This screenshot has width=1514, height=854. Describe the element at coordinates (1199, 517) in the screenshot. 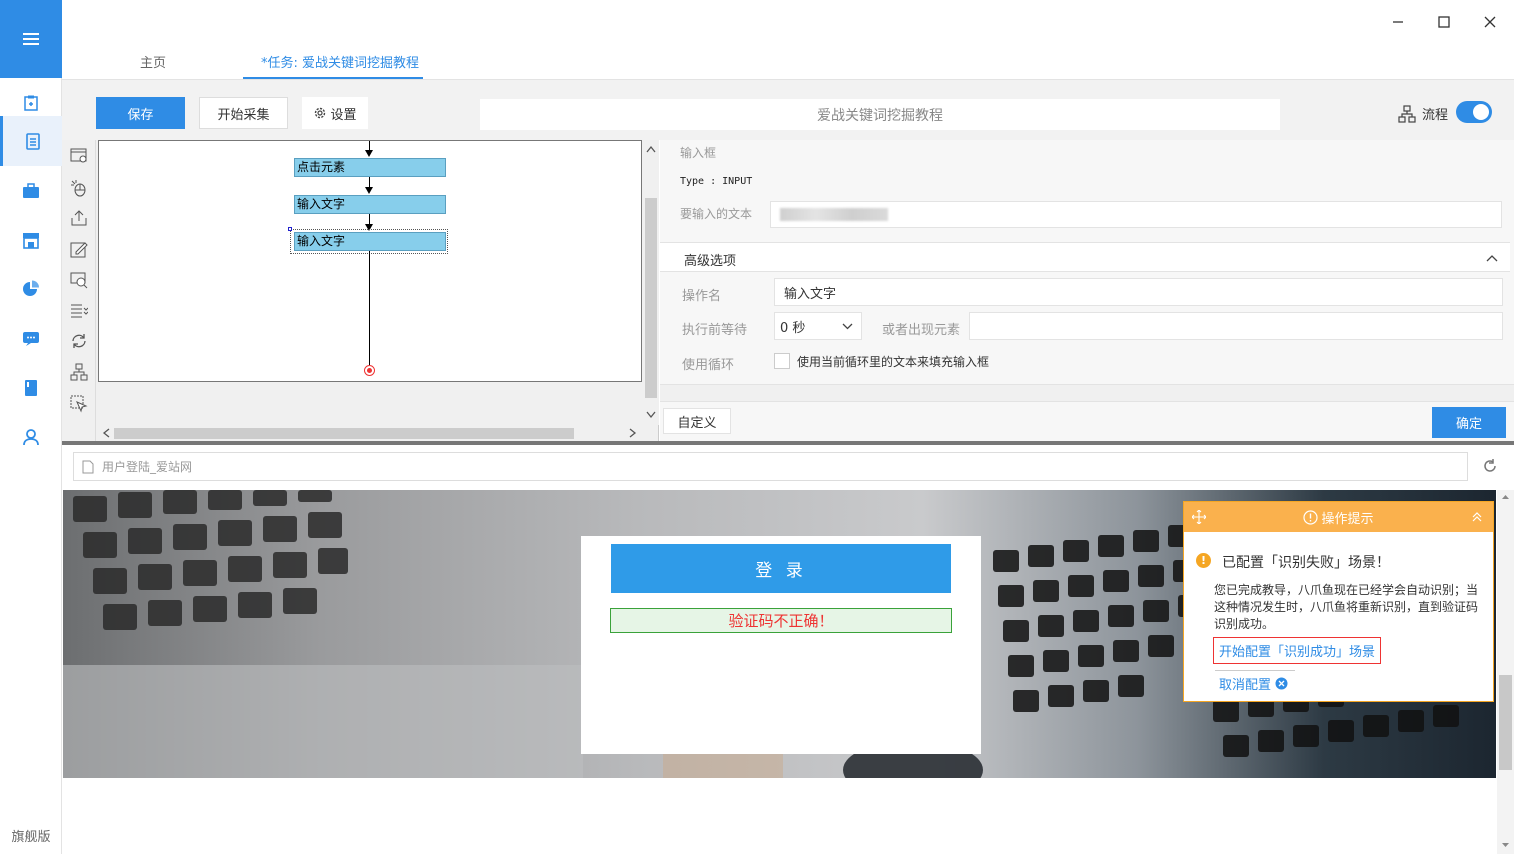

I see `move-icon` at that location.